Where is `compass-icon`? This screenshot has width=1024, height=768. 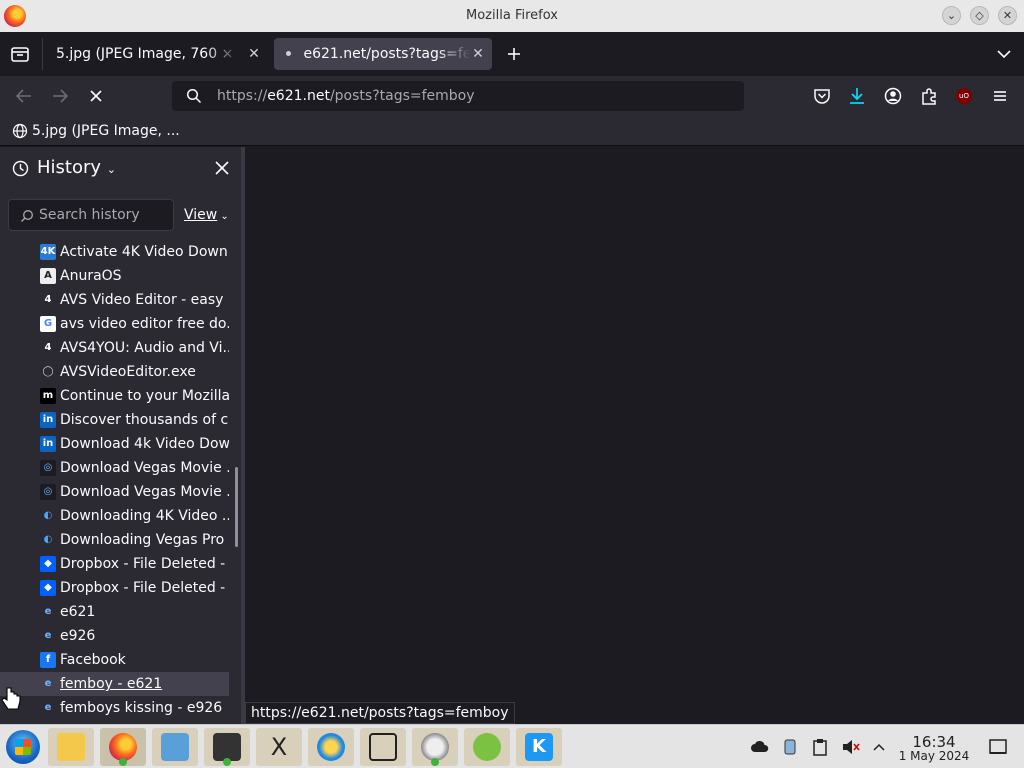 compass-icon is located at coordinates (435, 747).